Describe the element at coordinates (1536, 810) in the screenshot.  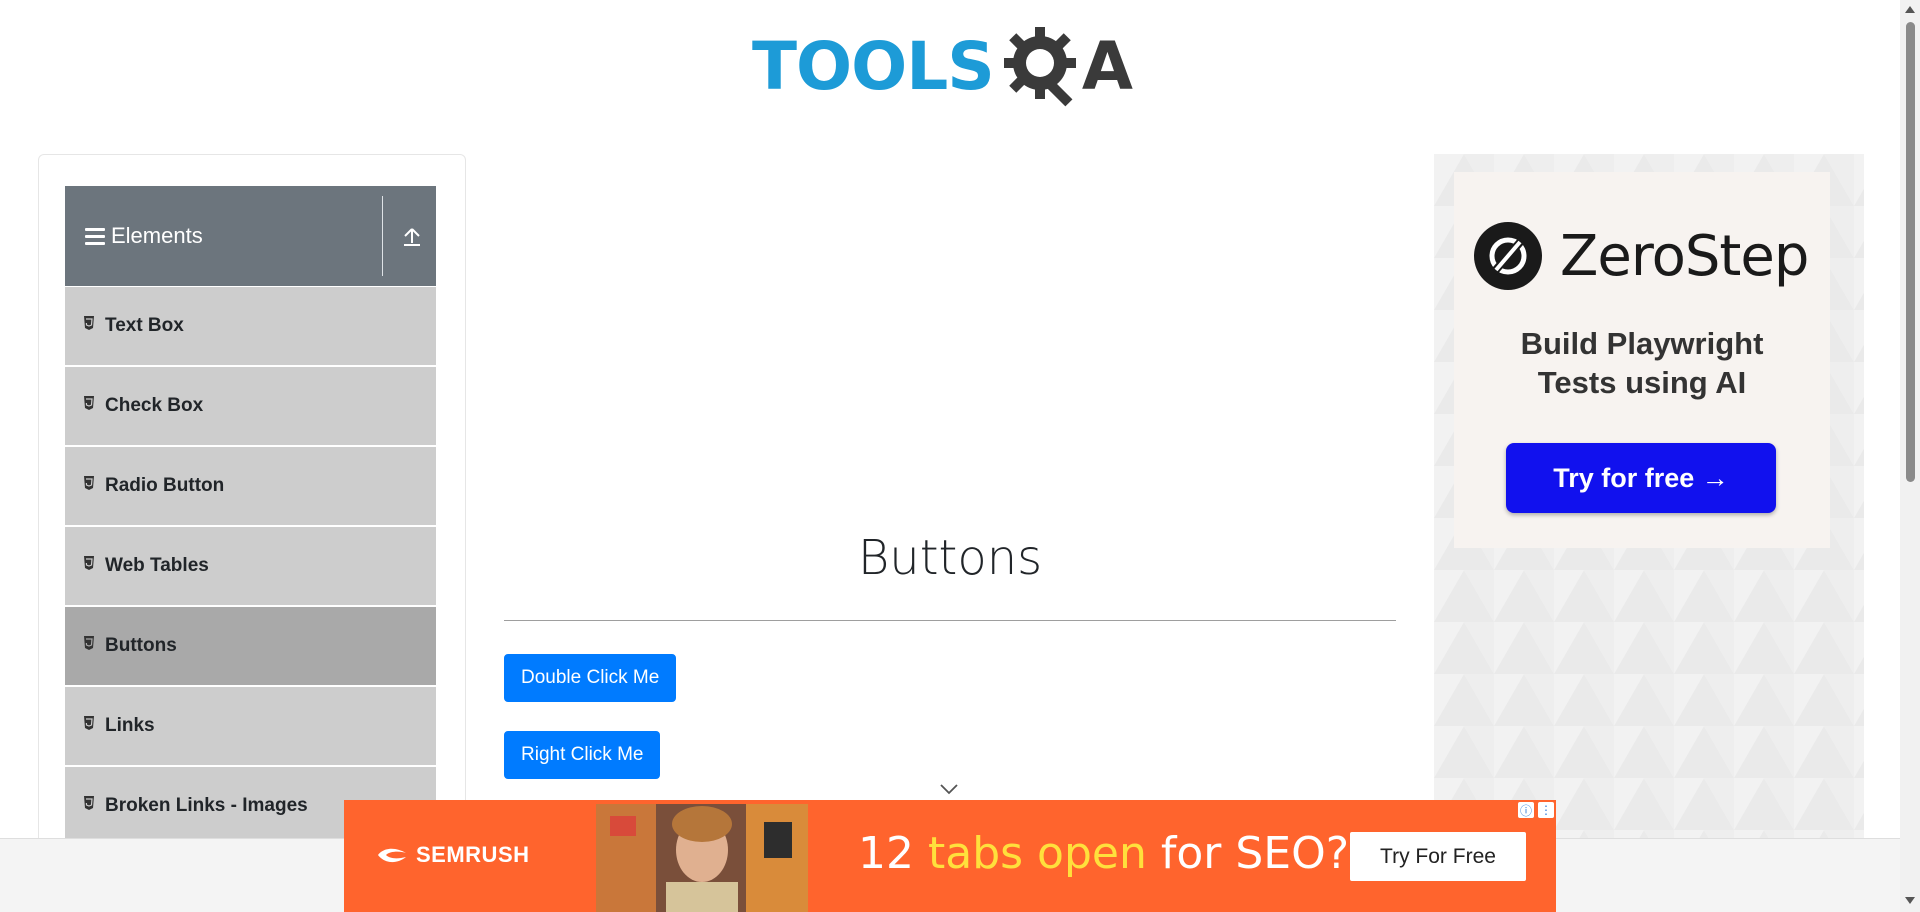
I see `ad-choices: ⓘ ⋮` at that location.